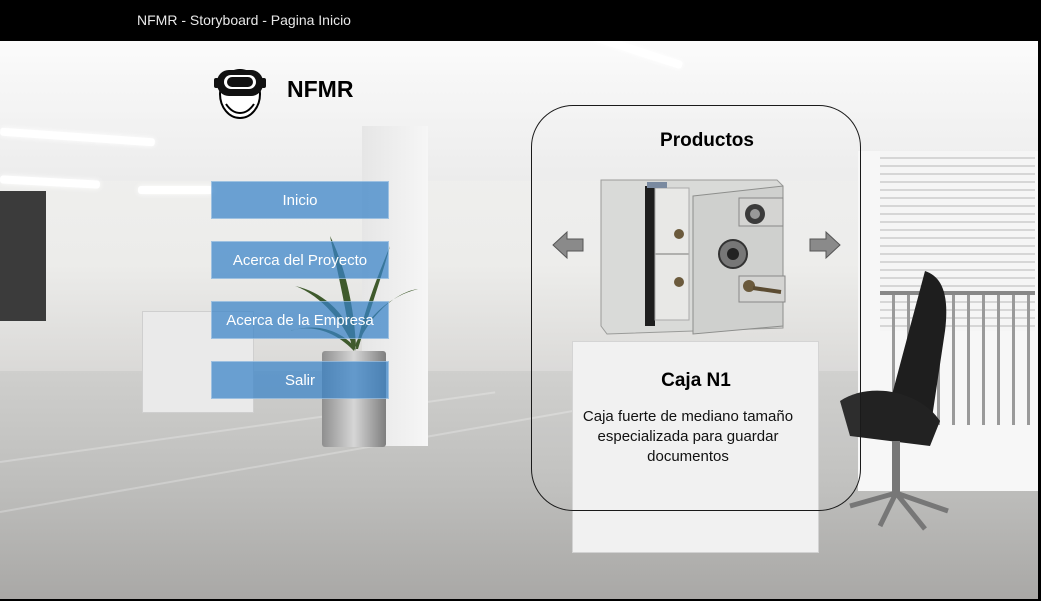 The image size is (1041, 601). Describe the element at coordinates (300, 320) in the screenshot. I see `menu-acerca-empresa-button: Acerca de la Empresa` at that location.